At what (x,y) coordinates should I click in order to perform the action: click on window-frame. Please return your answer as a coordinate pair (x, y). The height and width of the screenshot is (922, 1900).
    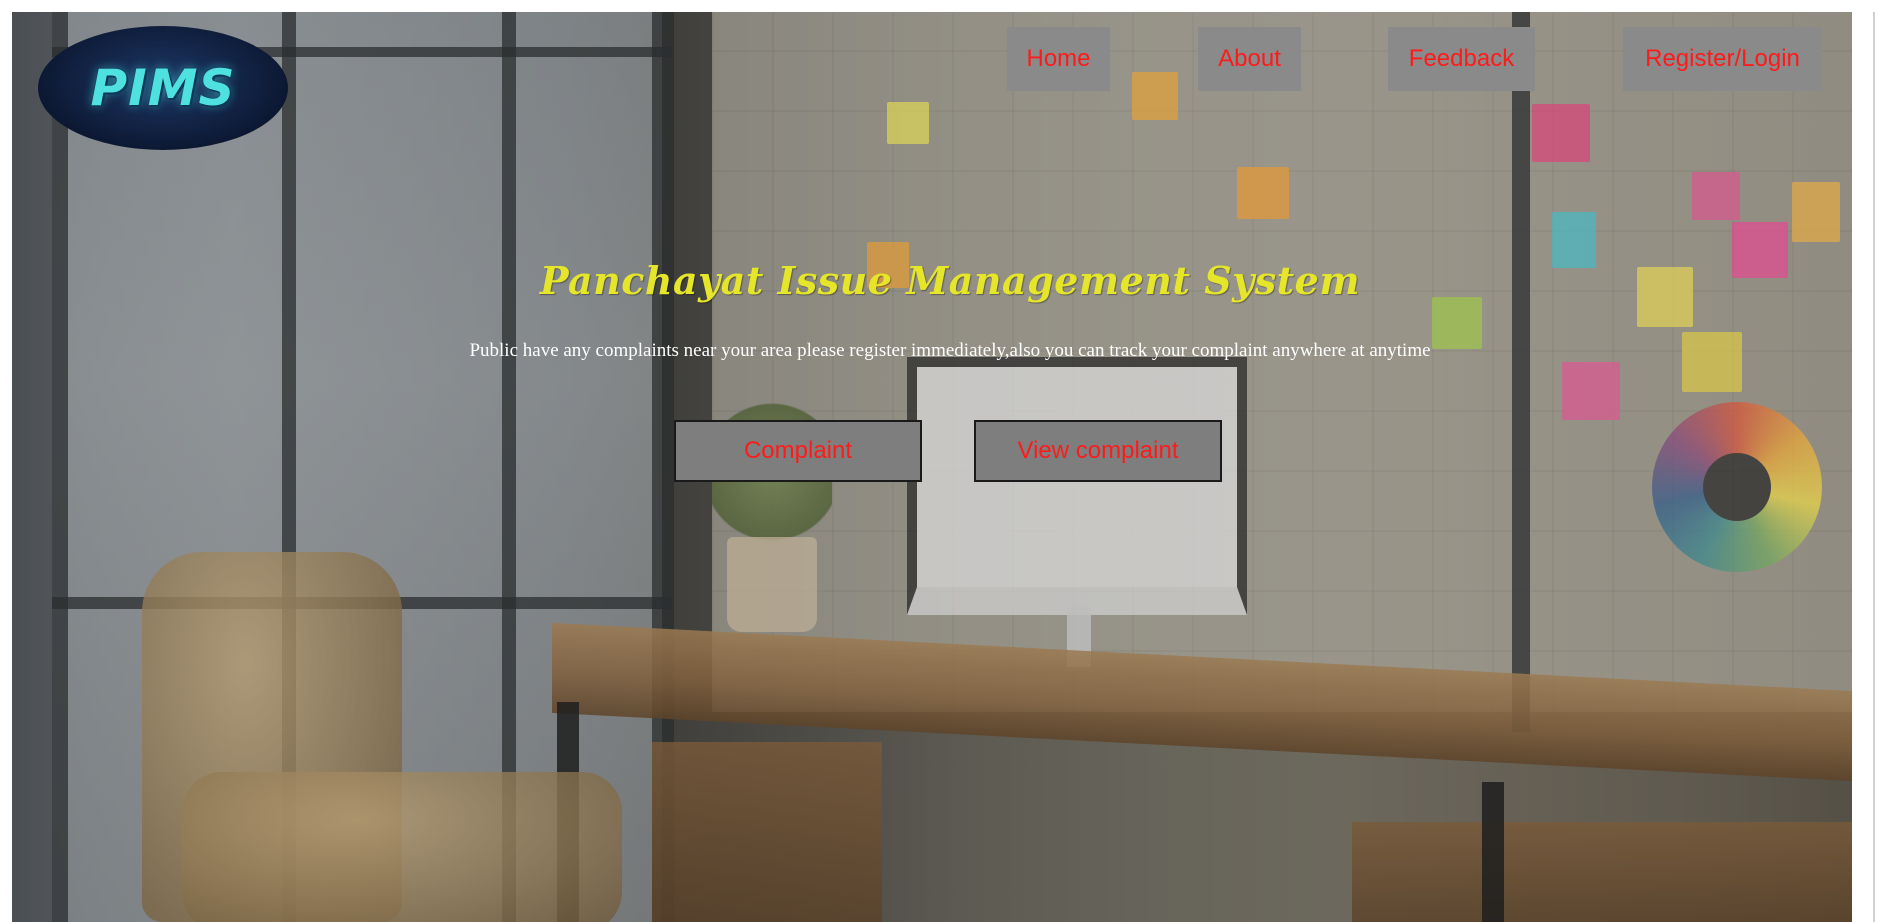
    Looking at the image, I should click on (60, 467).